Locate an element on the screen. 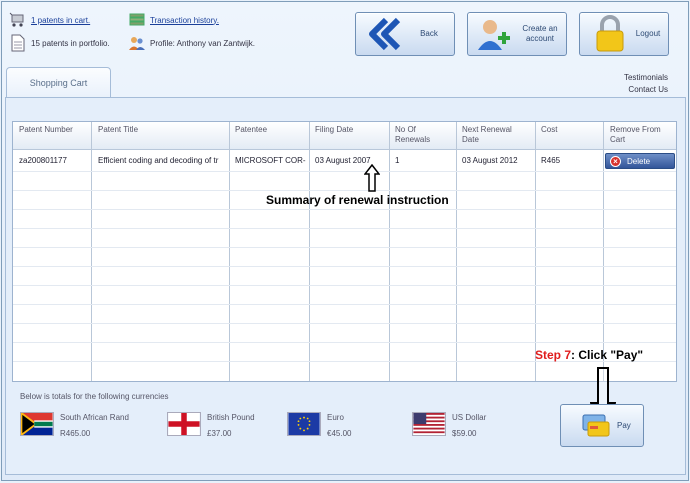  currency-name: British Pound is located at coordinates (231, 417).